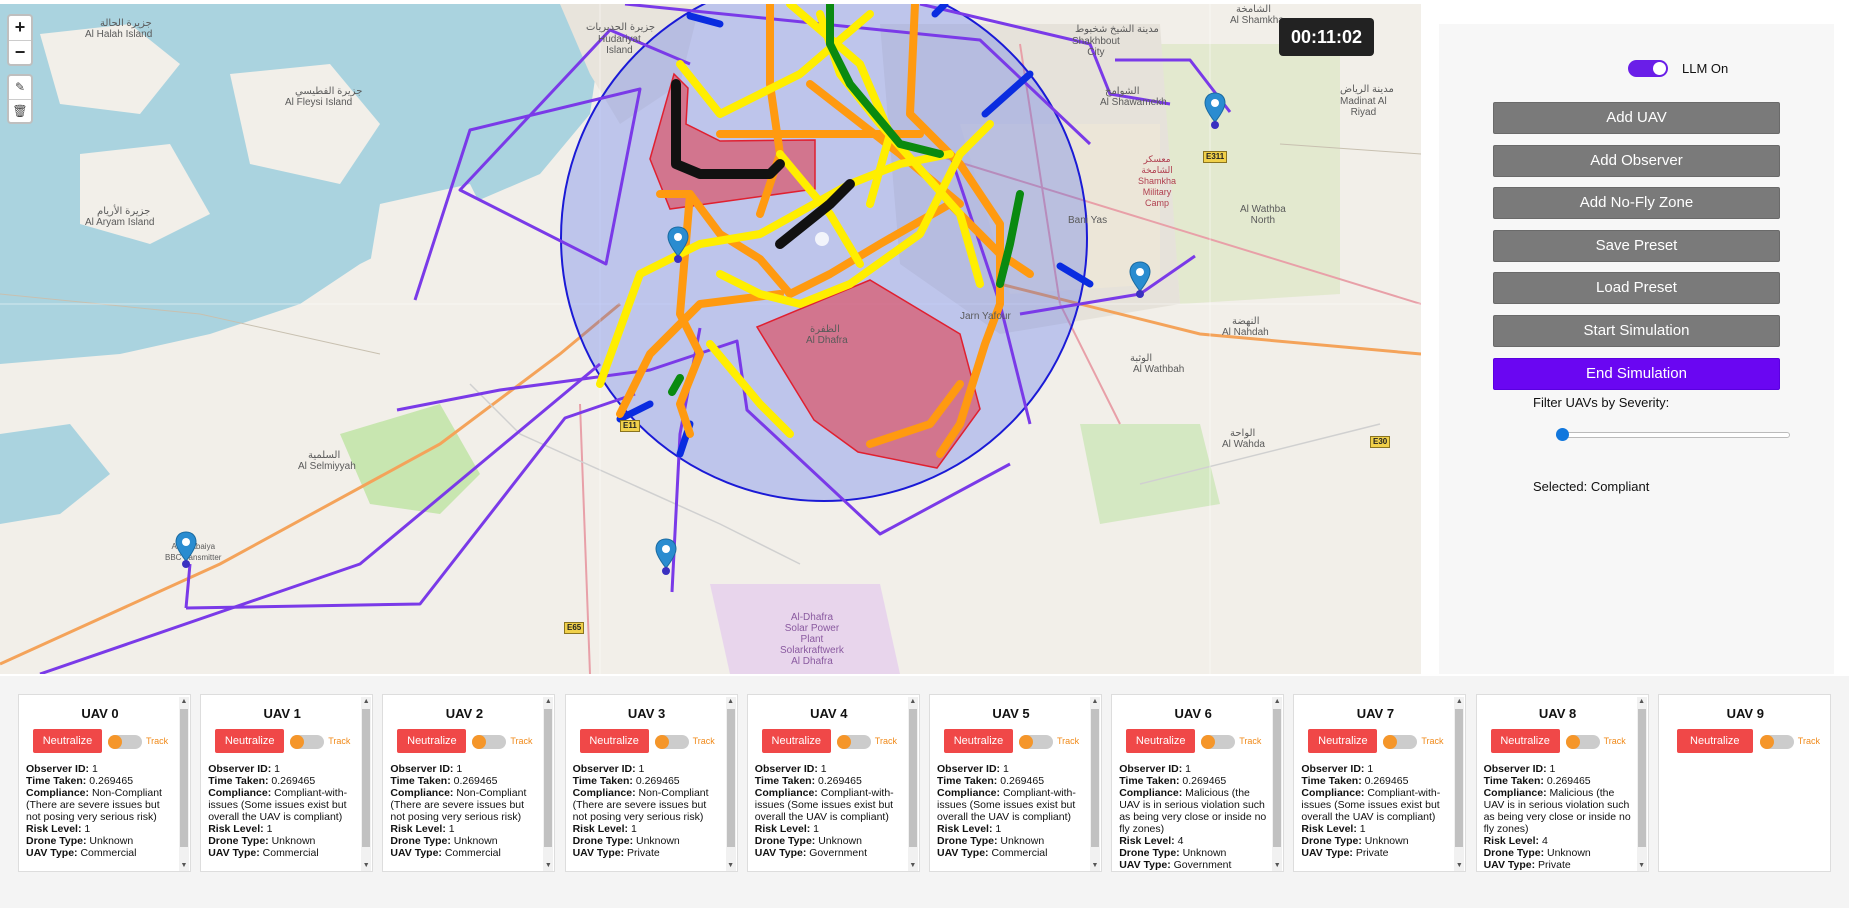 The width and height of the screenshot is (1849, 908). What do you see at coordinates (967, 781) in the screenshot?
I see `field-label: Time Taken:` at bounding box center [967, 781].